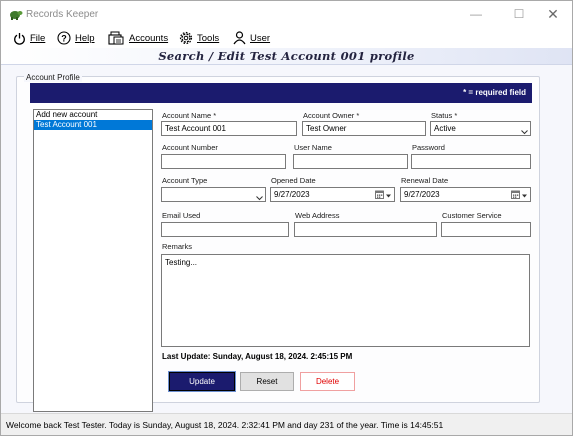 Image resolution: width=573 pixels, height=436 pixels. What do you see at coordinates (38, 38) in the screenshot?
I see `menu-file-label: File` at bounding box center [38, 38].